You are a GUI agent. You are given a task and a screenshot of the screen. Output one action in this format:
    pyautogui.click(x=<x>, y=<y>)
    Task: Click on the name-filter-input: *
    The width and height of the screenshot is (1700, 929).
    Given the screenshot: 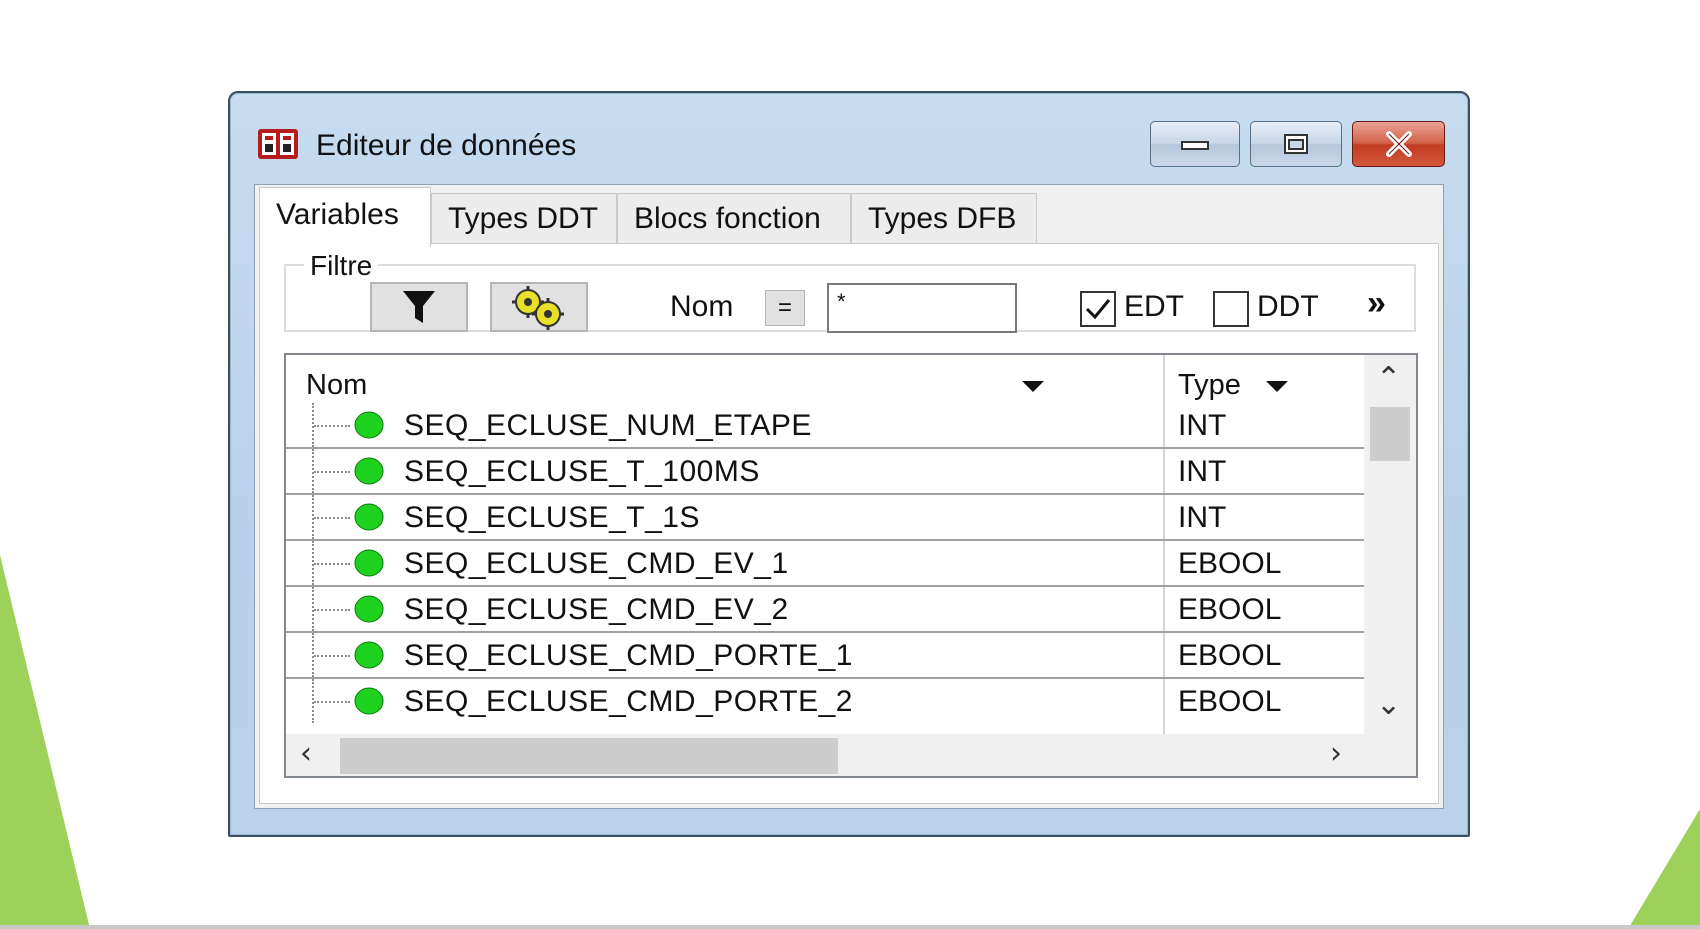 What is the action you would take?
    pyautogui.click(x=922, y=308)
    